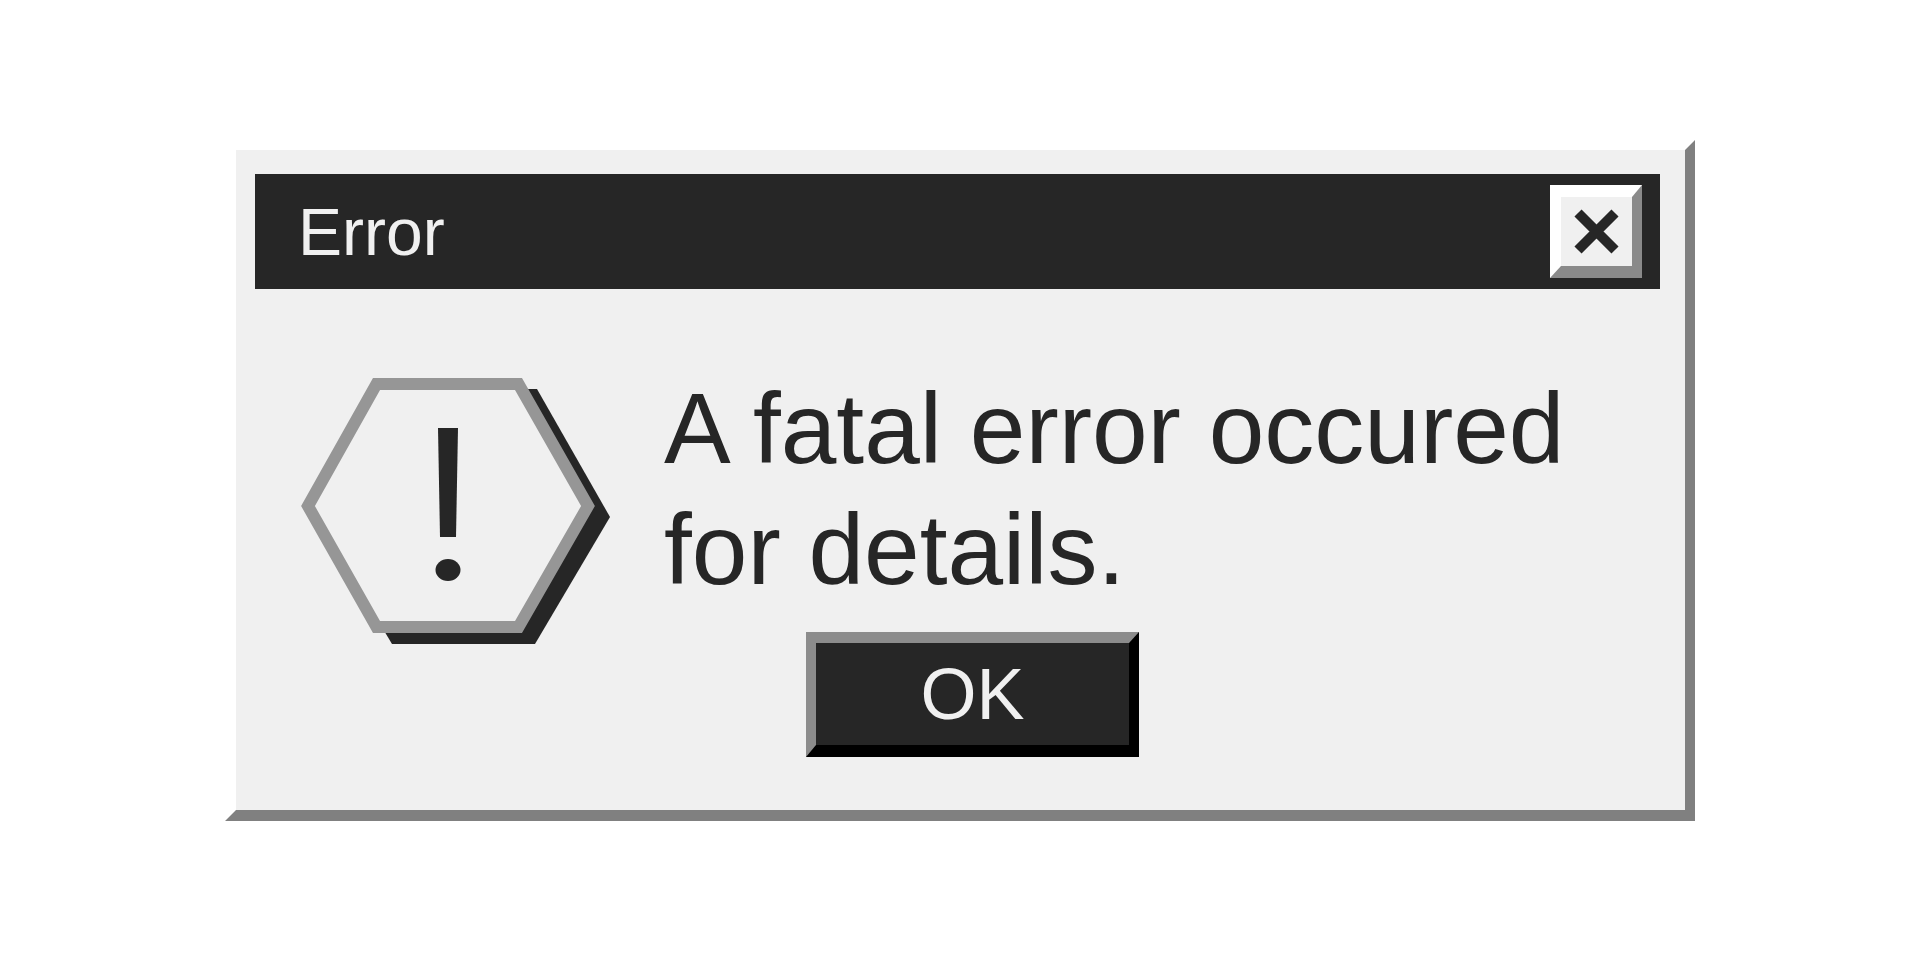  What do you see at coordinates (972, 694) in the screenshot?
I see `ok-button: OK` at bounding box center [972, 694].